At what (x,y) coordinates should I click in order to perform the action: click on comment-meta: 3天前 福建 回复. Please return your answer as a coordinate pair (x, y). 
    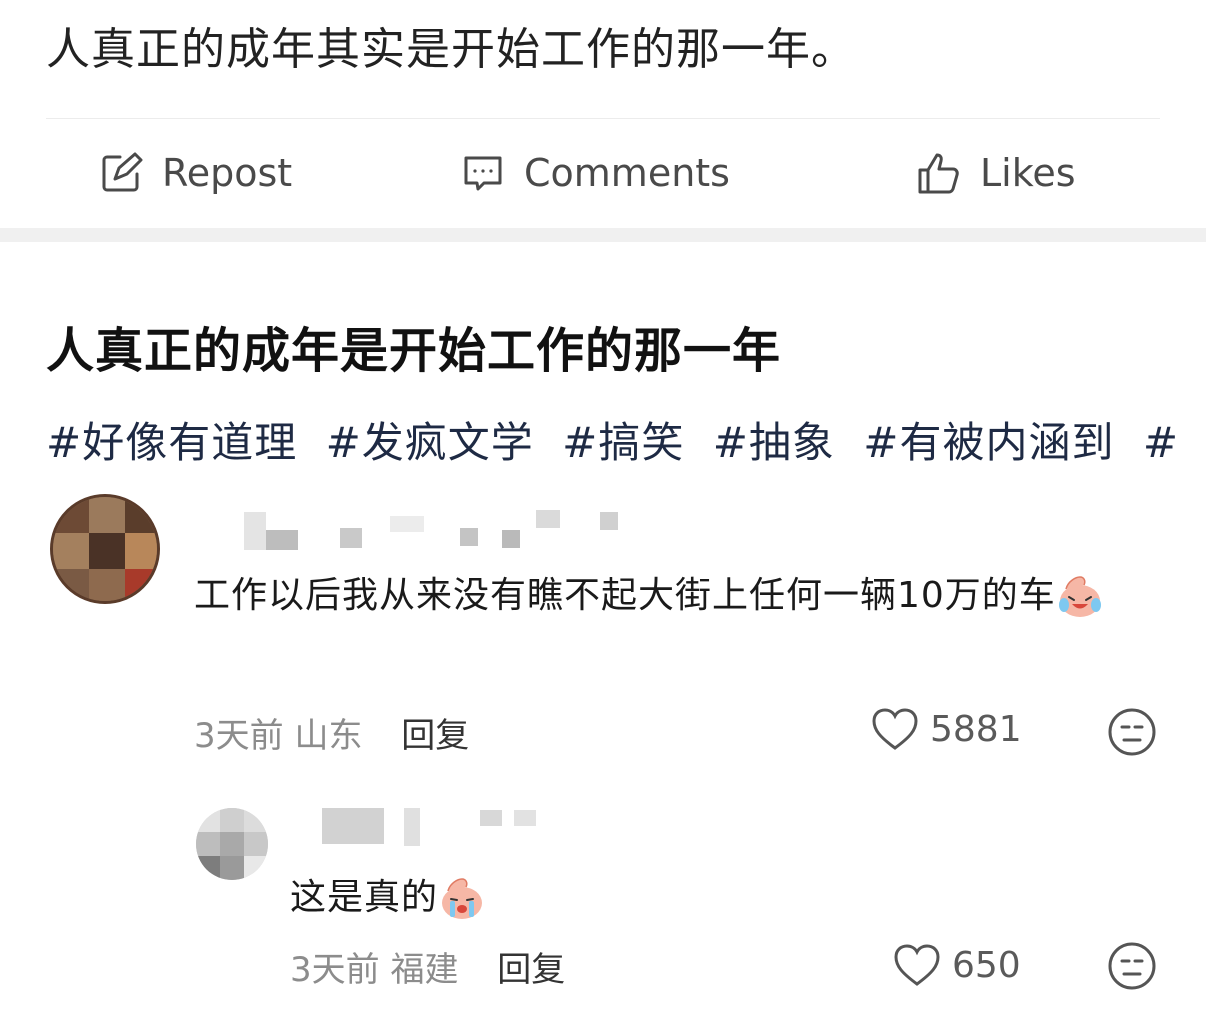
    Looking at the image, I should click on (427, 966).